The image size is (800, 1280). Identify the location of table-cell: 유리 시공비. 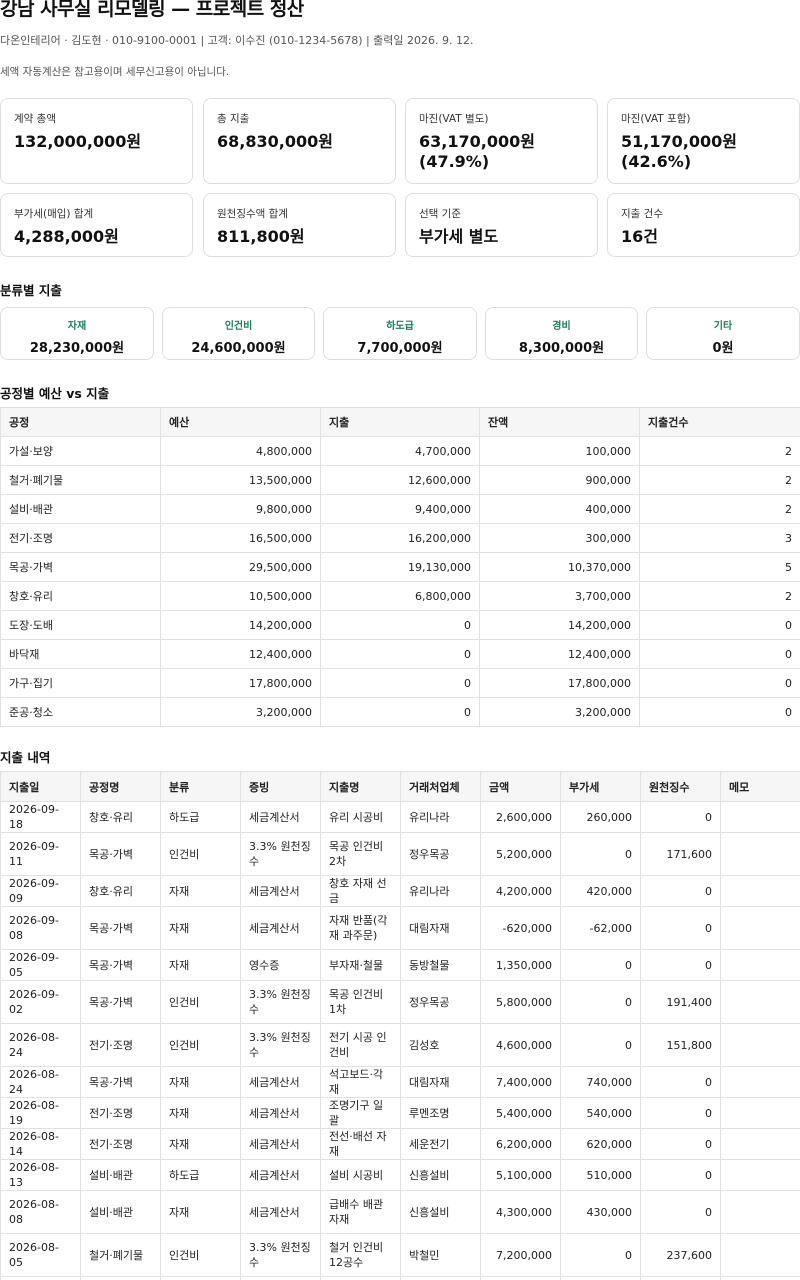
(360, 817).